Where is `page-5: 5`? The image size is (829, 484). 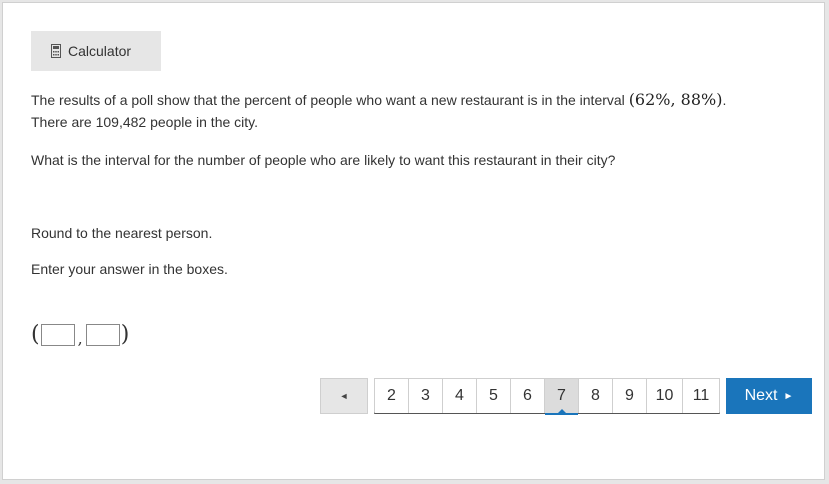 page-5: 5 is located at coordinates (494, 396).